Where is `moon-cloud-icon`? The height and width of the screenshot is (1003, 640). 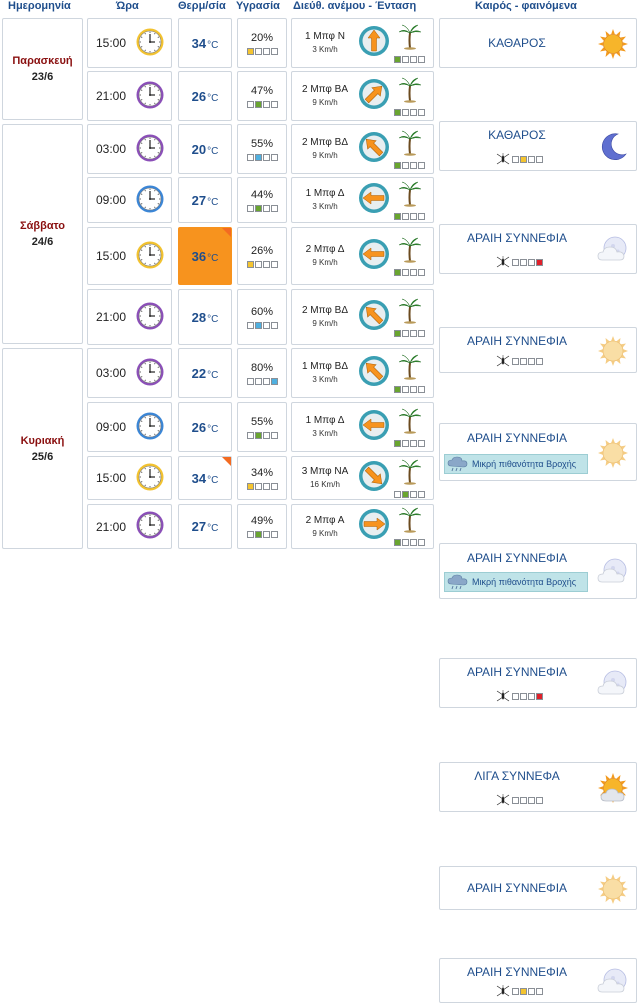 moon-cloud-icon is located at coordinates (612, 570).